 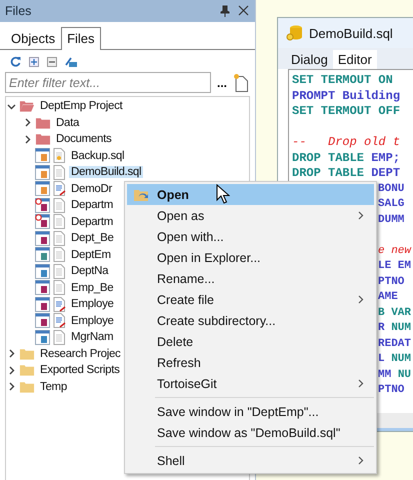 What do you see at coordinates (391, 204) in the screenshot?
I see `code-text: SALG` at bounding box center [391, 204].